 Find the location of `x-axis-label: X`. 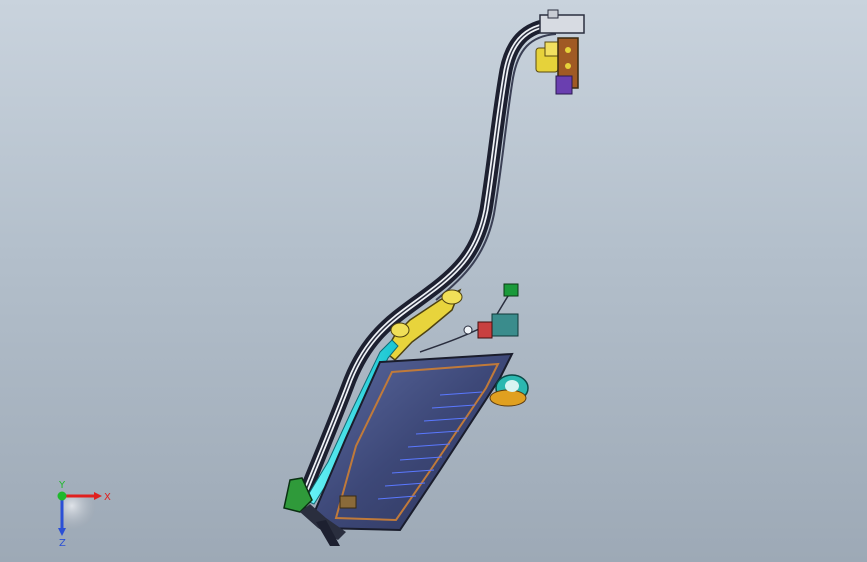

x-axis-label: X is located at coordinates (107, 497).